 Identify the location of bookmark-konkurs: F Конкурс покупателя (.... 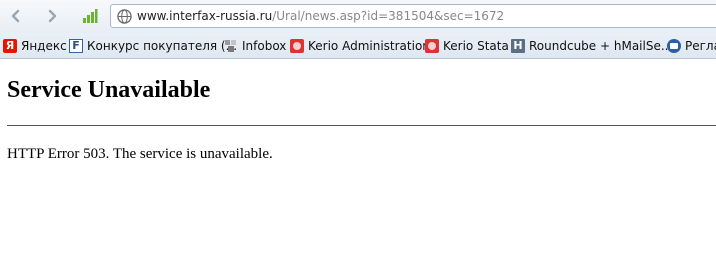
(153, 46).